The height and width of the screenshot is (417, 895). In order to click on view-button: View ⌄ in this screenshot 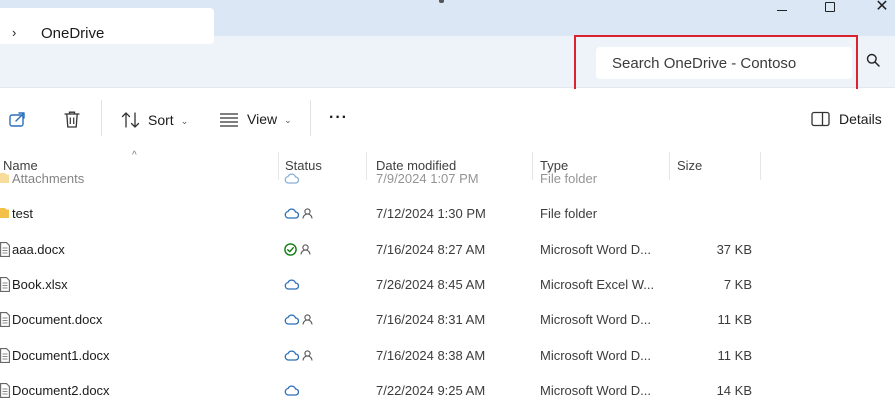, I will do `click(255, 119)`.